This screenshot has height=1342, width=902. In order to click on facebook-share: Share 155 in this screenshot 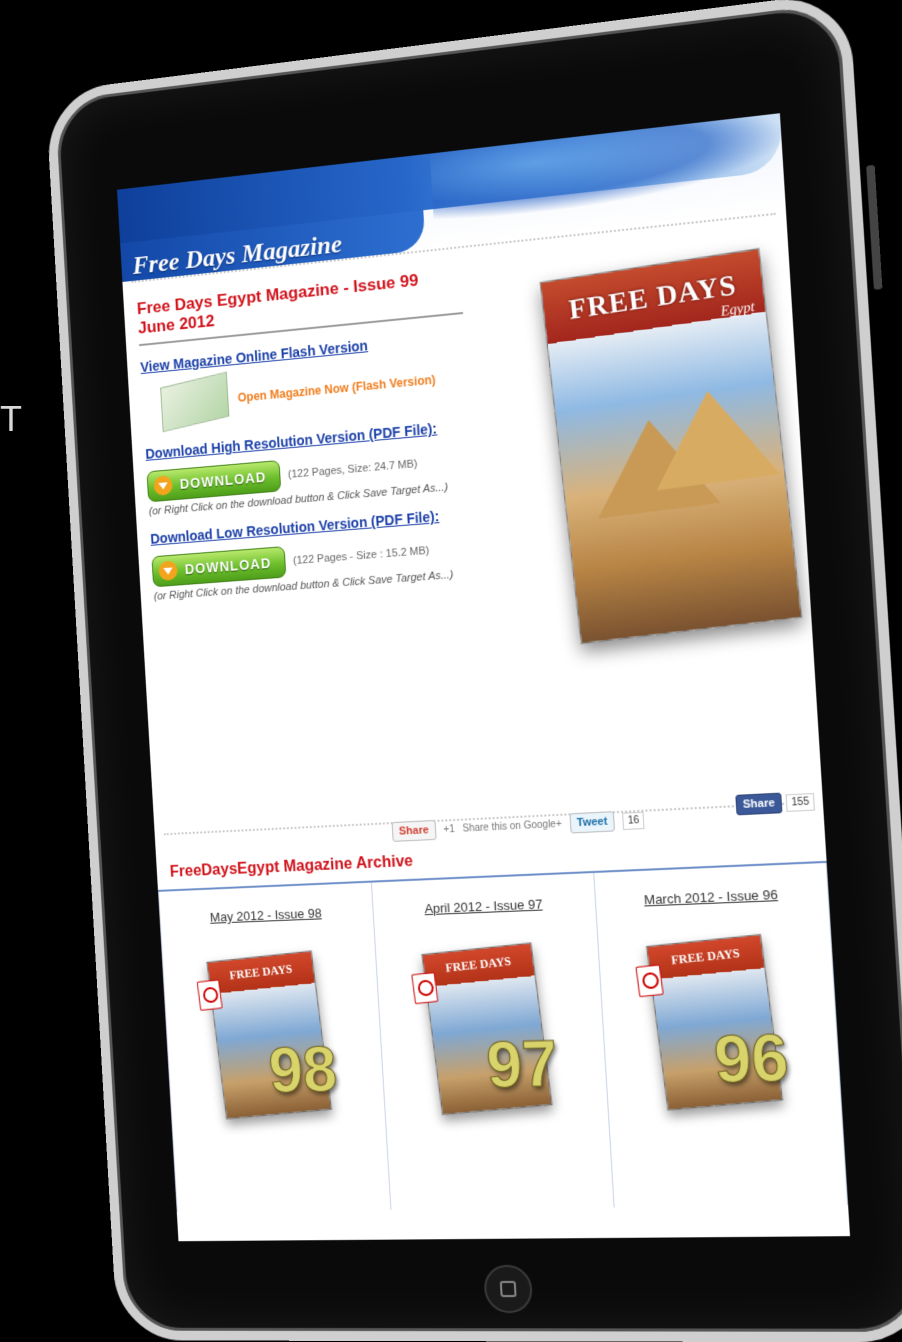, I will do `click(775, 803)`.